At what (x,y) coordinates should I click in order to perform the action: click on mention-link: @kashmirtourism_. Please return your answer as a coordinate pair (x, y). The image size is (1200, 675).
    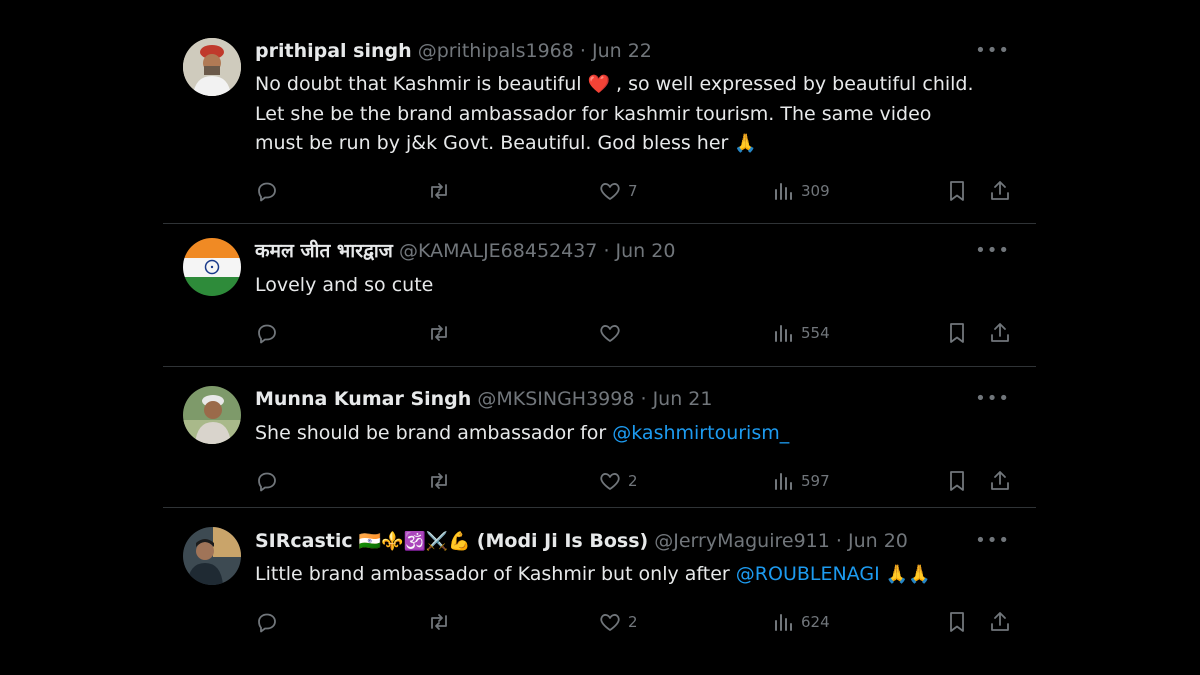
    Looking at the image, I should click on (700, 433).